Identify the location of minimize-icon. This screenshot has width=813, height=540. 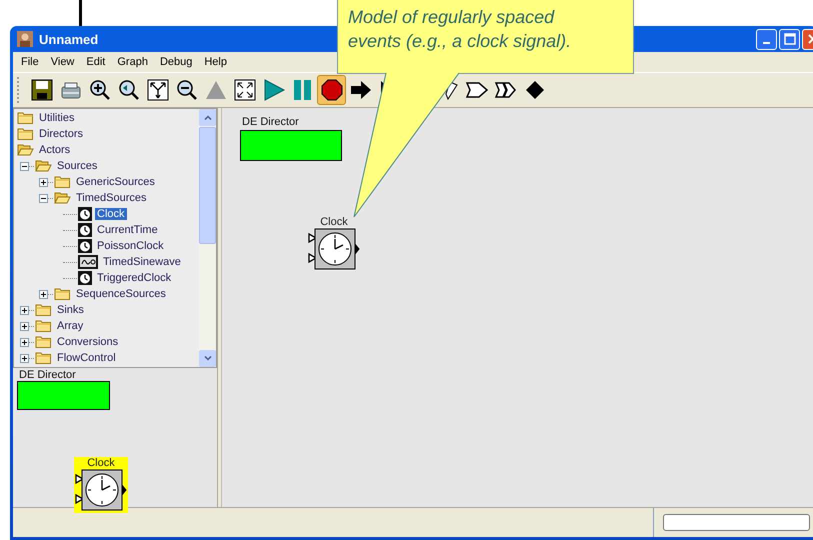
(766, 43).